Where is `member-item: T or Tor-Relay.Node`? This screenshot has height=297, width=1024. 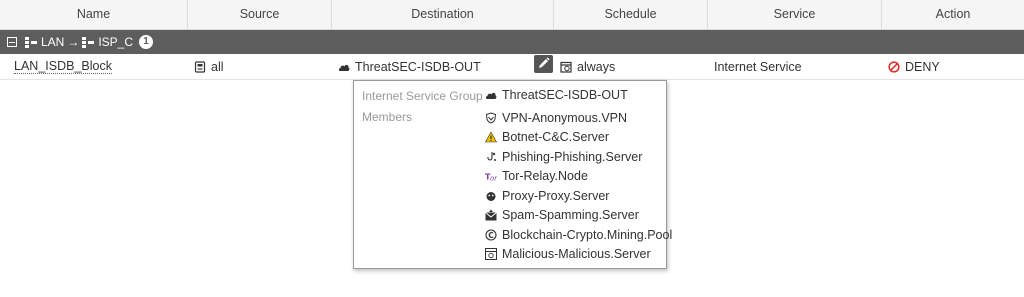
member-item: T or Tor-Relay.Node is located at coordinates (536, 176).